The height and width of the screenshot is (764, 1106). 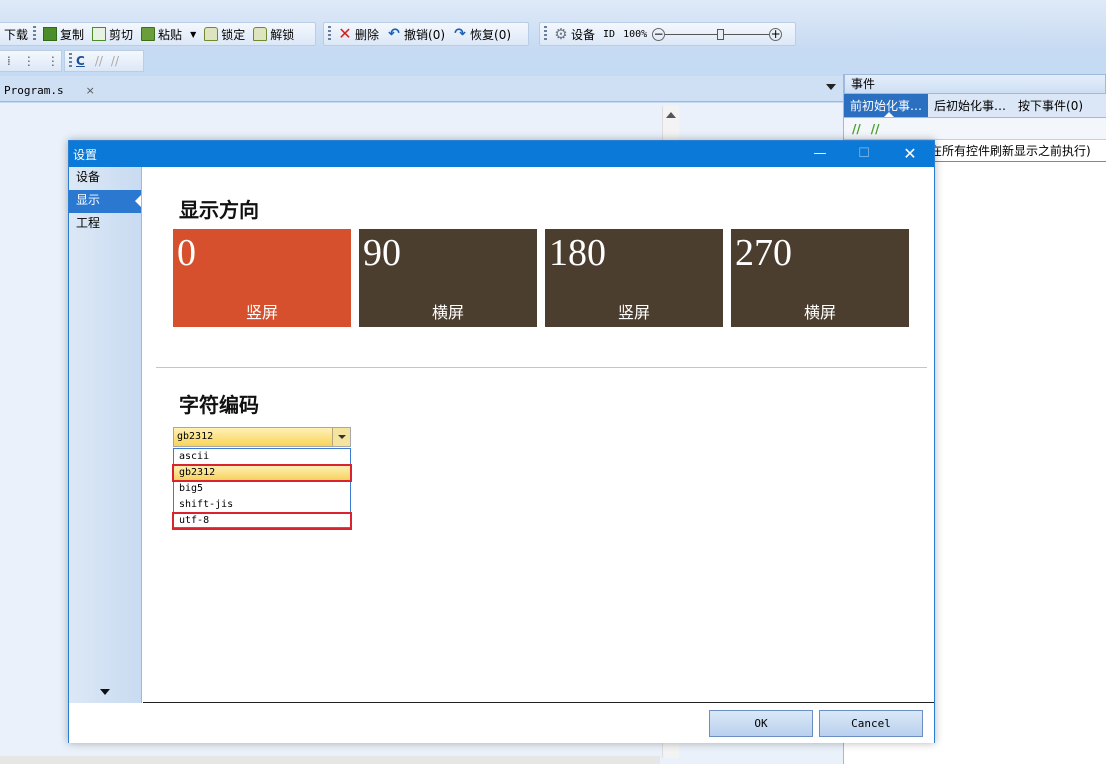 I want to click on tab-program: Program.s ×, so click(x=47, y=90).